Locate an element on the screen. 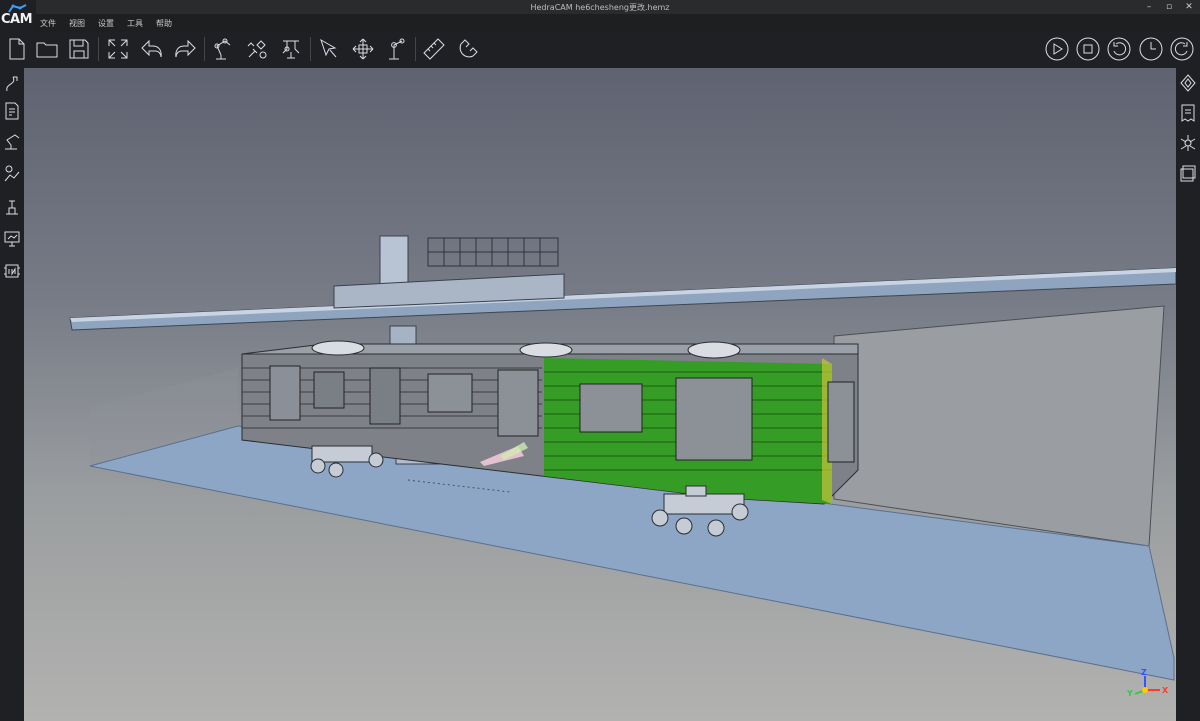 This screenshot has width=1200, height=721. robot-joint-icon is located at coordinates (397, 49).